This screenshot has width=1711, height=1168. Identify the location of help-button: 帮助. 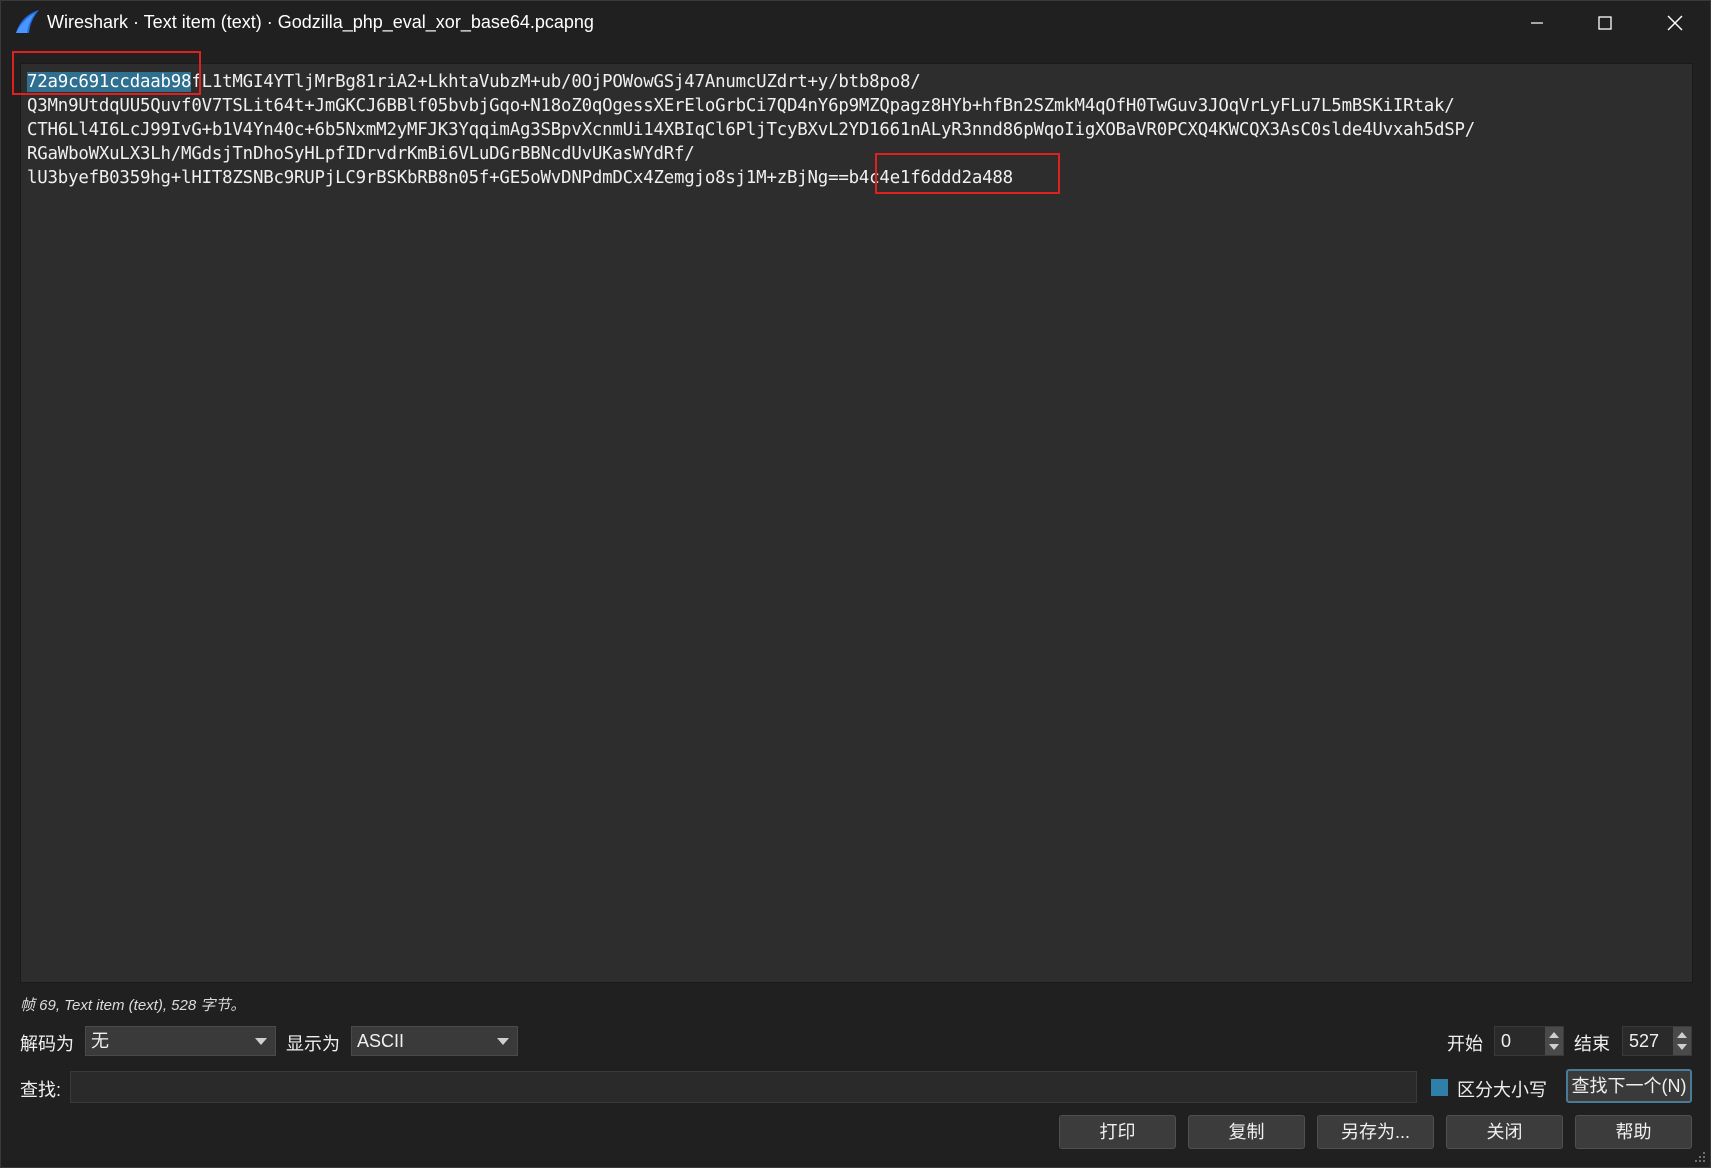
(1633, 1132).